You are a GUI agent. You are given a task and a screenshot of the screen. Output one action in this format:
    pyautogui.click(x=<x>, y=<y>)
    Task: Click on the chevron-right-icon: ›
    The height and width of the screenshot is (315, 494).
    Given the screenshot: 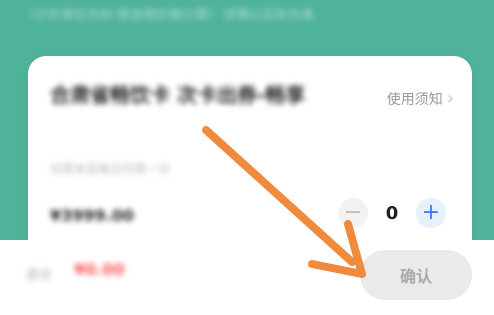 What is the action you would take?
    pyautogui.click(x=450, y=98)
    